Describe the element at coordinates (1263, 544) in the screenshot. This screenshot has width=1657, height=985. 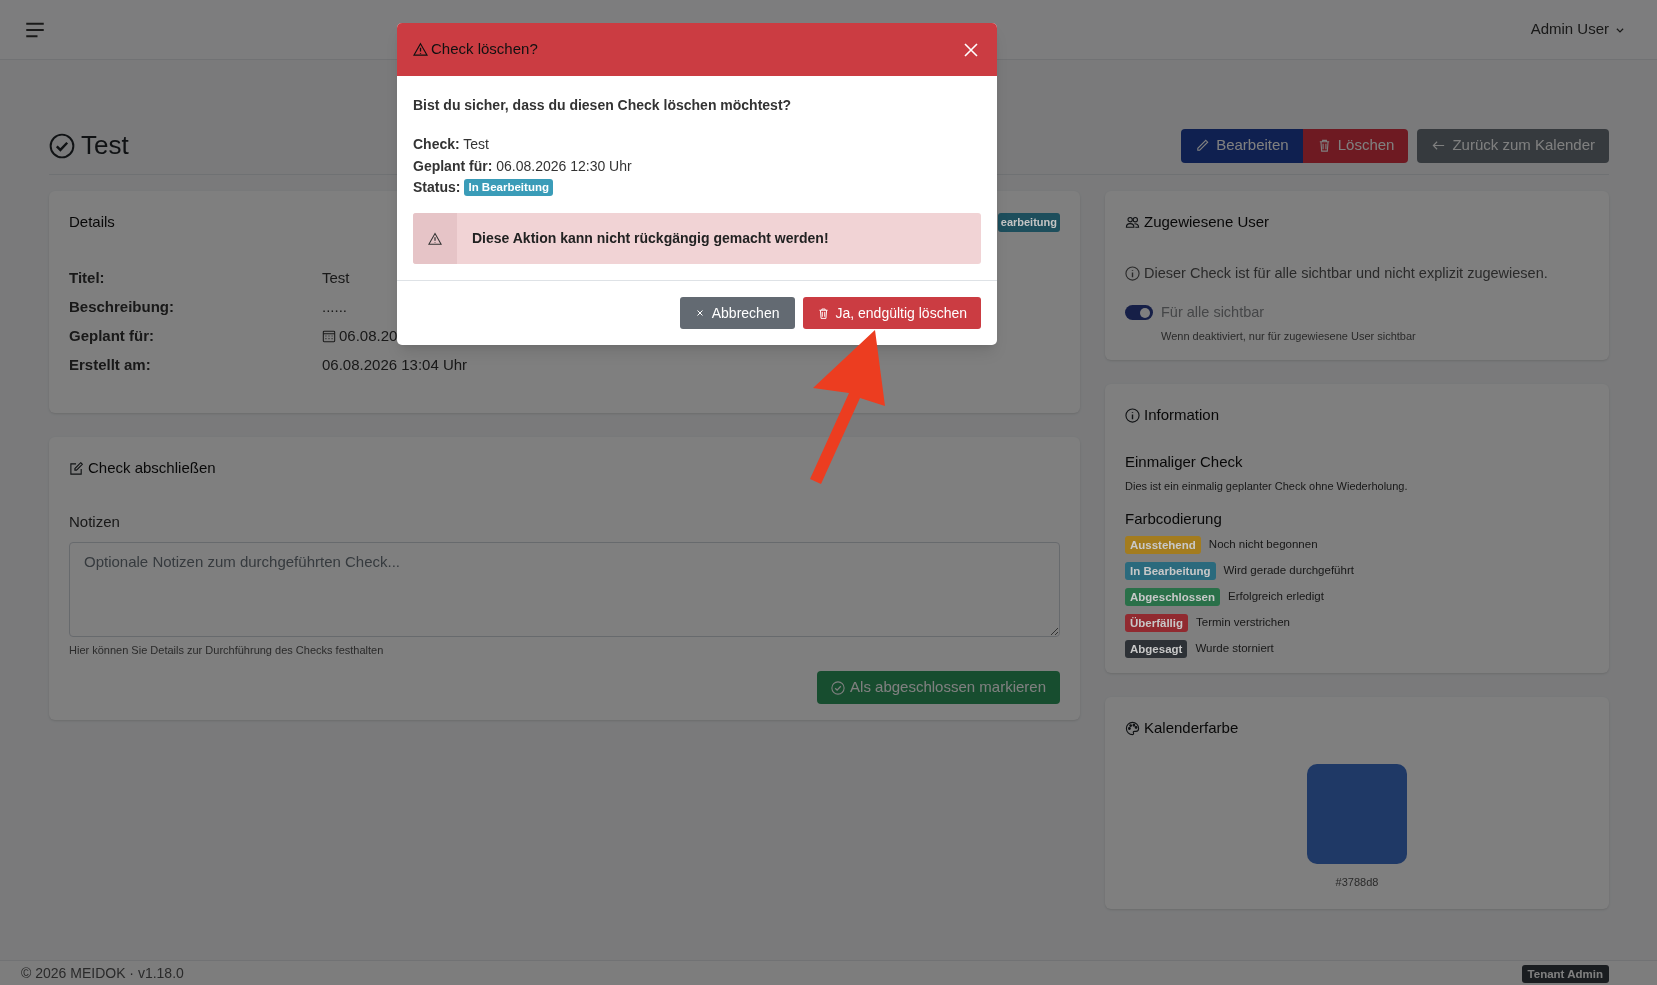
I see `legend-text: Noch nicht begonnen` at that location.